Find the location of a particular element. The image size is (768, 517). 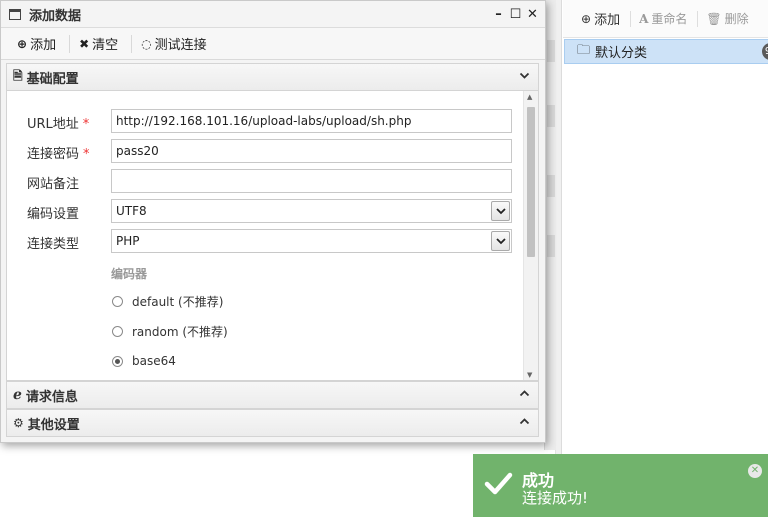

clear-button: ✖ 清空 is located at coordinates (100, 44).